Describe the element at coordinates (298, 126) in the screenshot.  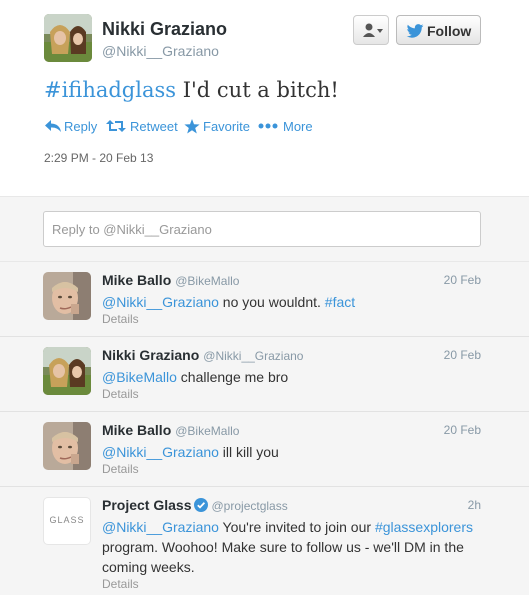
I see `more-label: More` at that location.